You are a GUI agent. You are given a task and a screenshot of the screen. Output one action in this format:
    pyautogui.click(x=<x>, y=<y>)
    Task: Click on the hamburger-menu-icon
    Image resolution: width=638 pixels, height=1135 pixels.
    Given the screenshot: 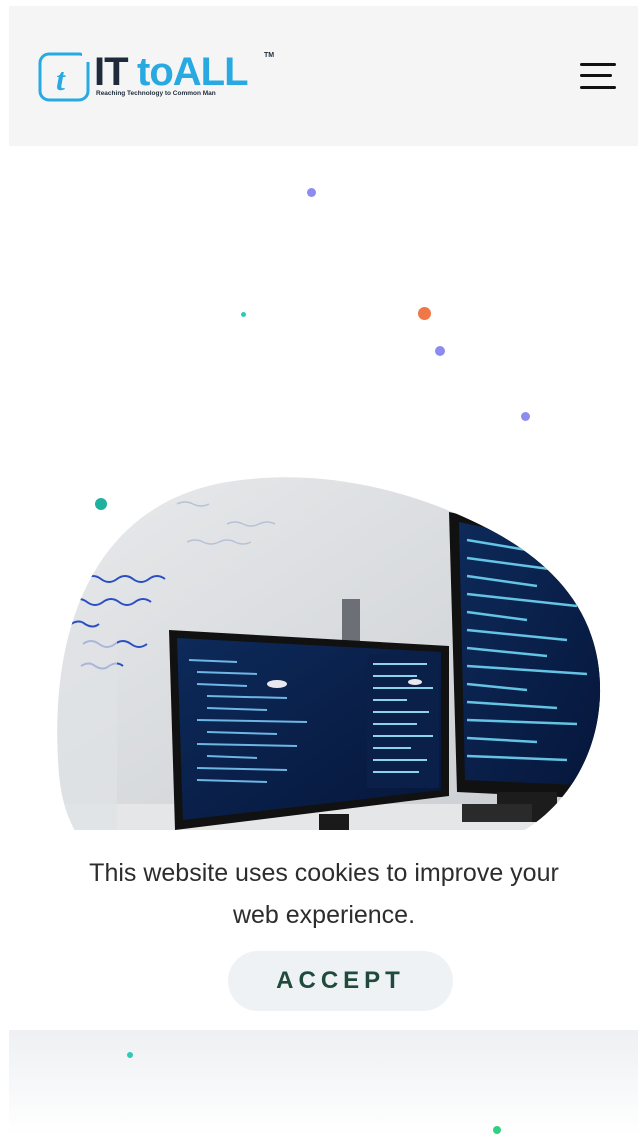 What is the action you would take?
    pyautogui.click(x=597, y=78)
    